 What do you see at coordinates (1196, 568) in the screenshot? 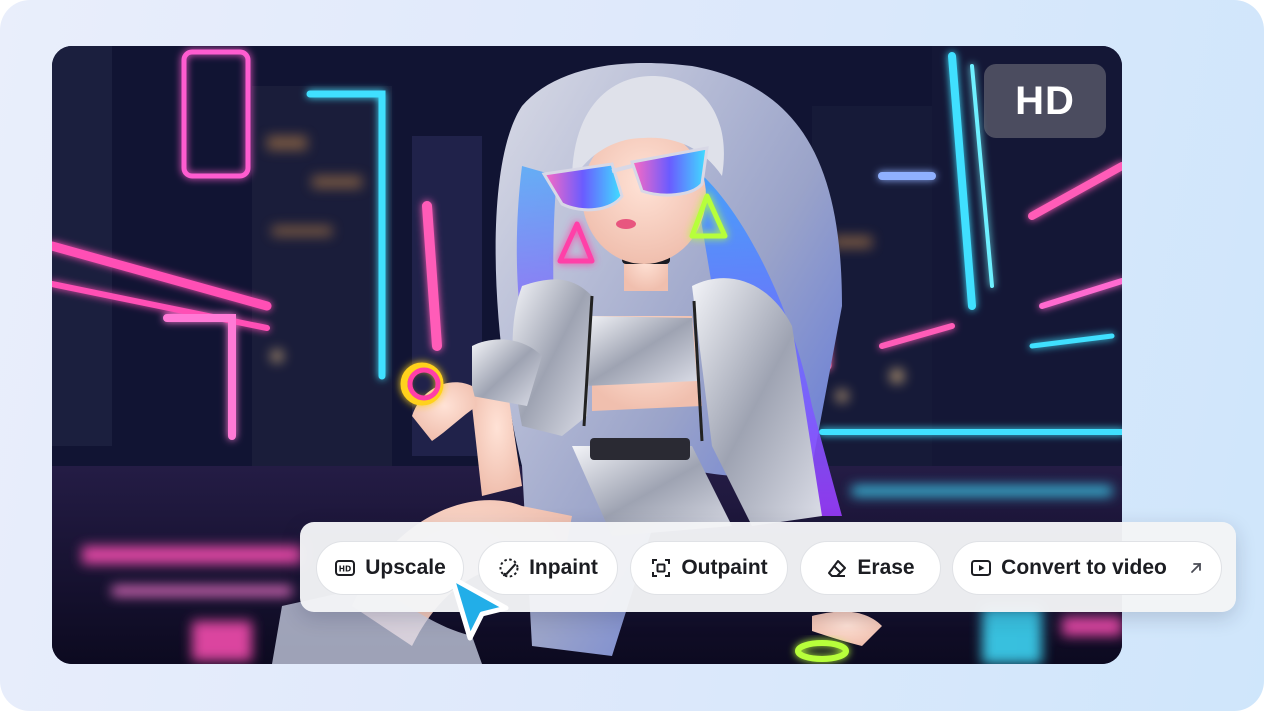
I see `external-arrow-icon` at bounding box center [1196, 568].